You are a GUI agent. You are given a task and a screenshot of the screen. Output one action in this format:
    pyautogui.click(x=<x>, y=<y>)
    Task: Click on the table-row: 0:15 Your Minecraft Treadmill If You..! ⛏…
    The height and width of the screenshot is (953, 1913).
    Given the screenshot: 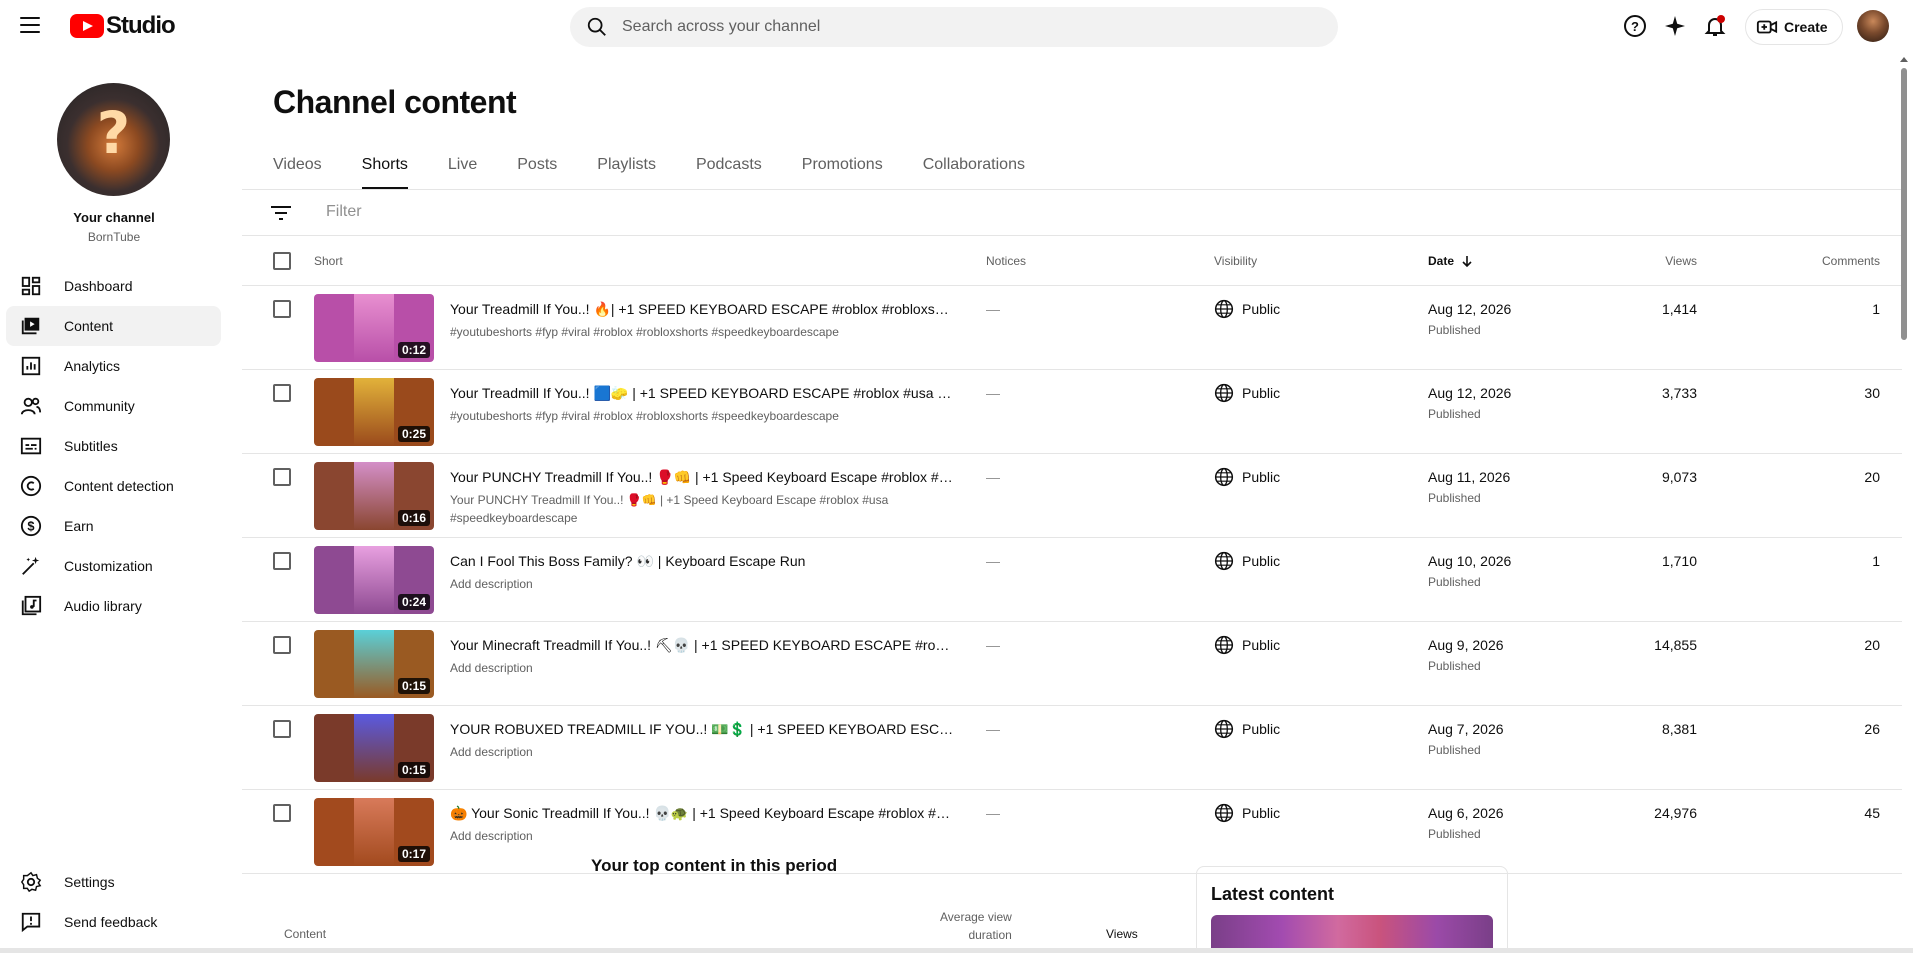 What is the action you would take?
    pyautogui.click(x=1072, y=664)
    